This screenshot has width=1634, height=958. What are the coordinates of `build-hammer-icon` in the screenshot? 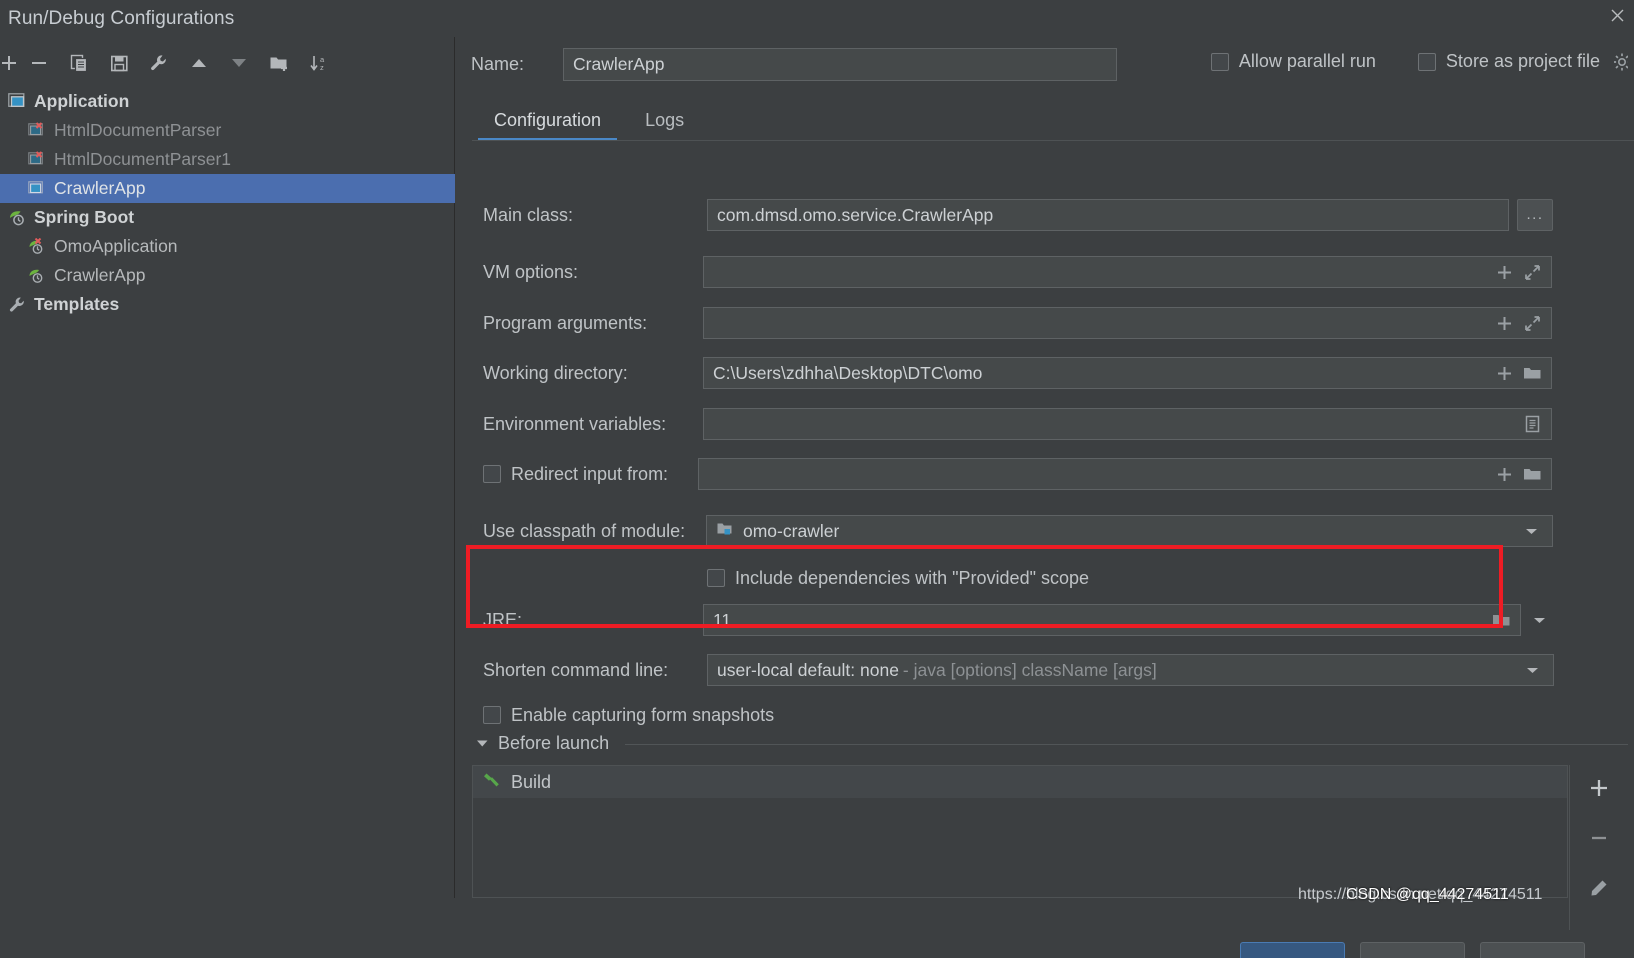 It's located at (492, 782).